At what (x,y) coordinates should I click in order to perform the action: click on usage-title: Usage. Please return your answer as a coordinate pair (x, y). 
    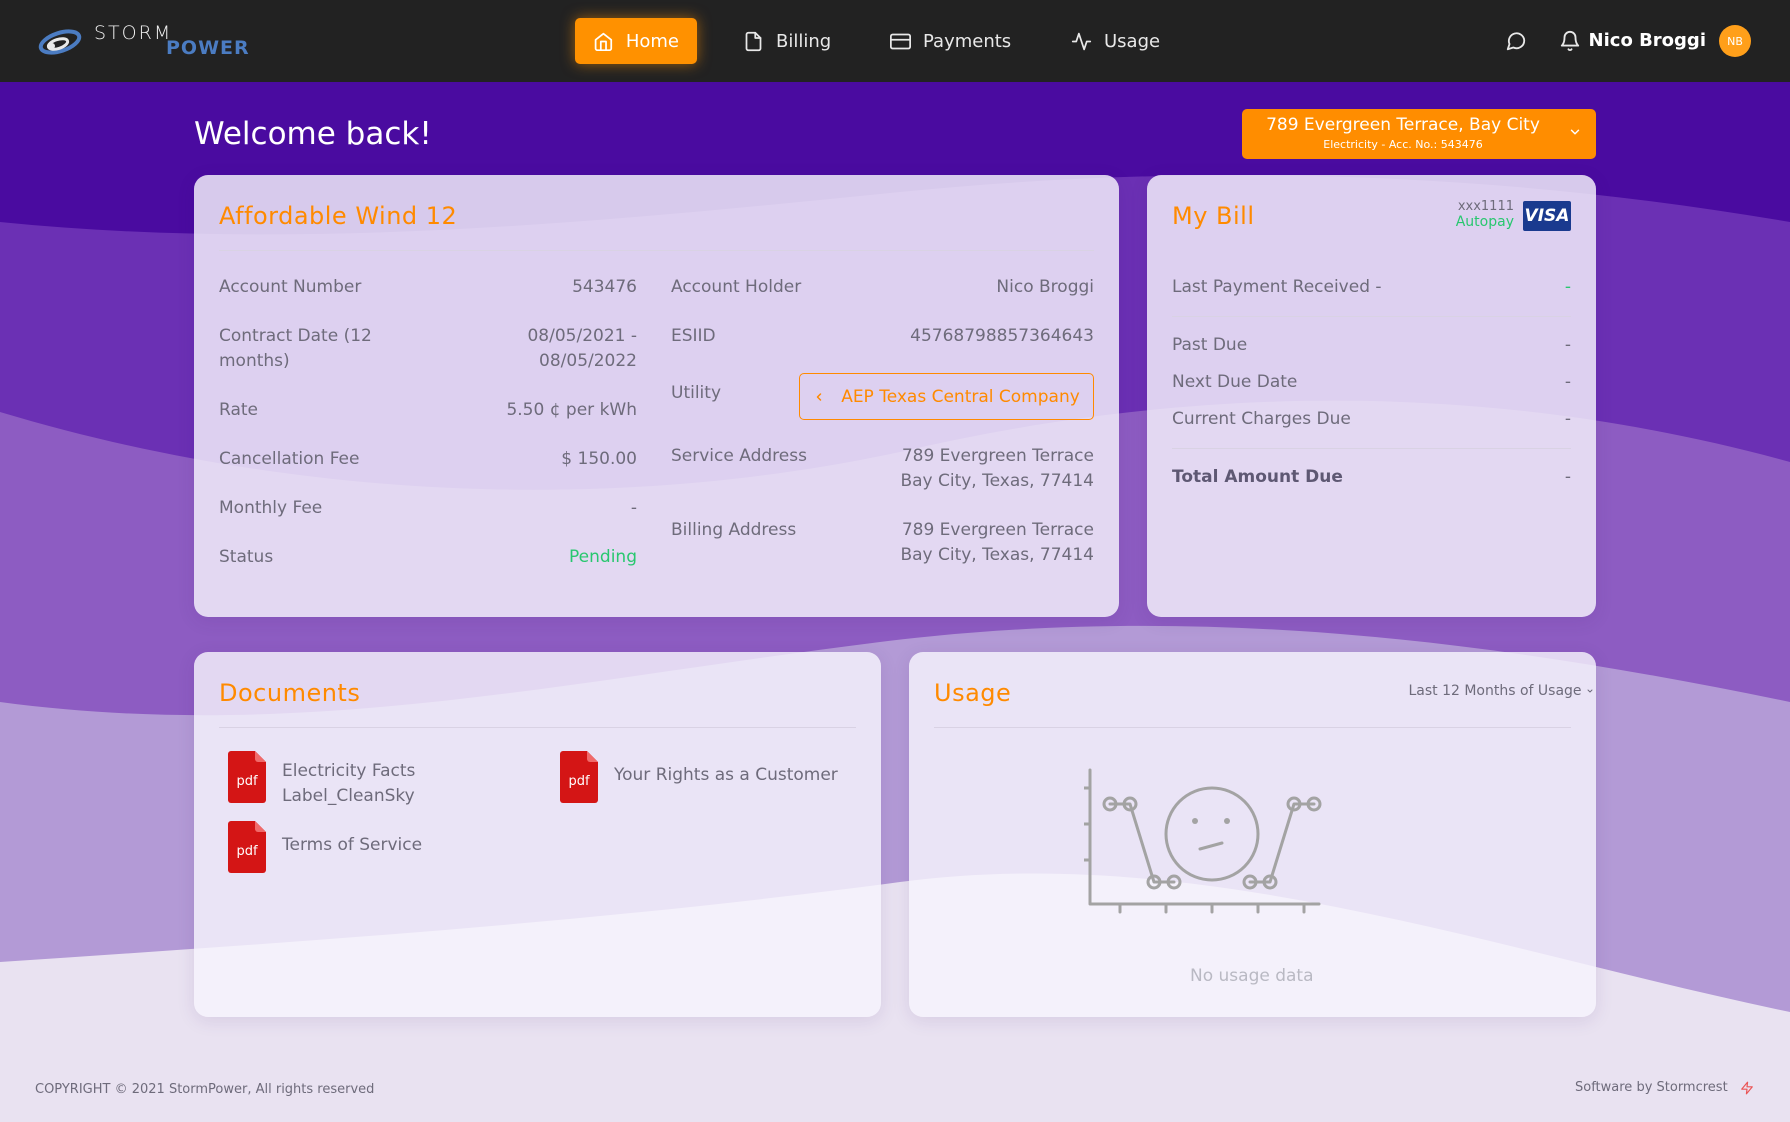
    Looking at the image, I should click on (973, 693).